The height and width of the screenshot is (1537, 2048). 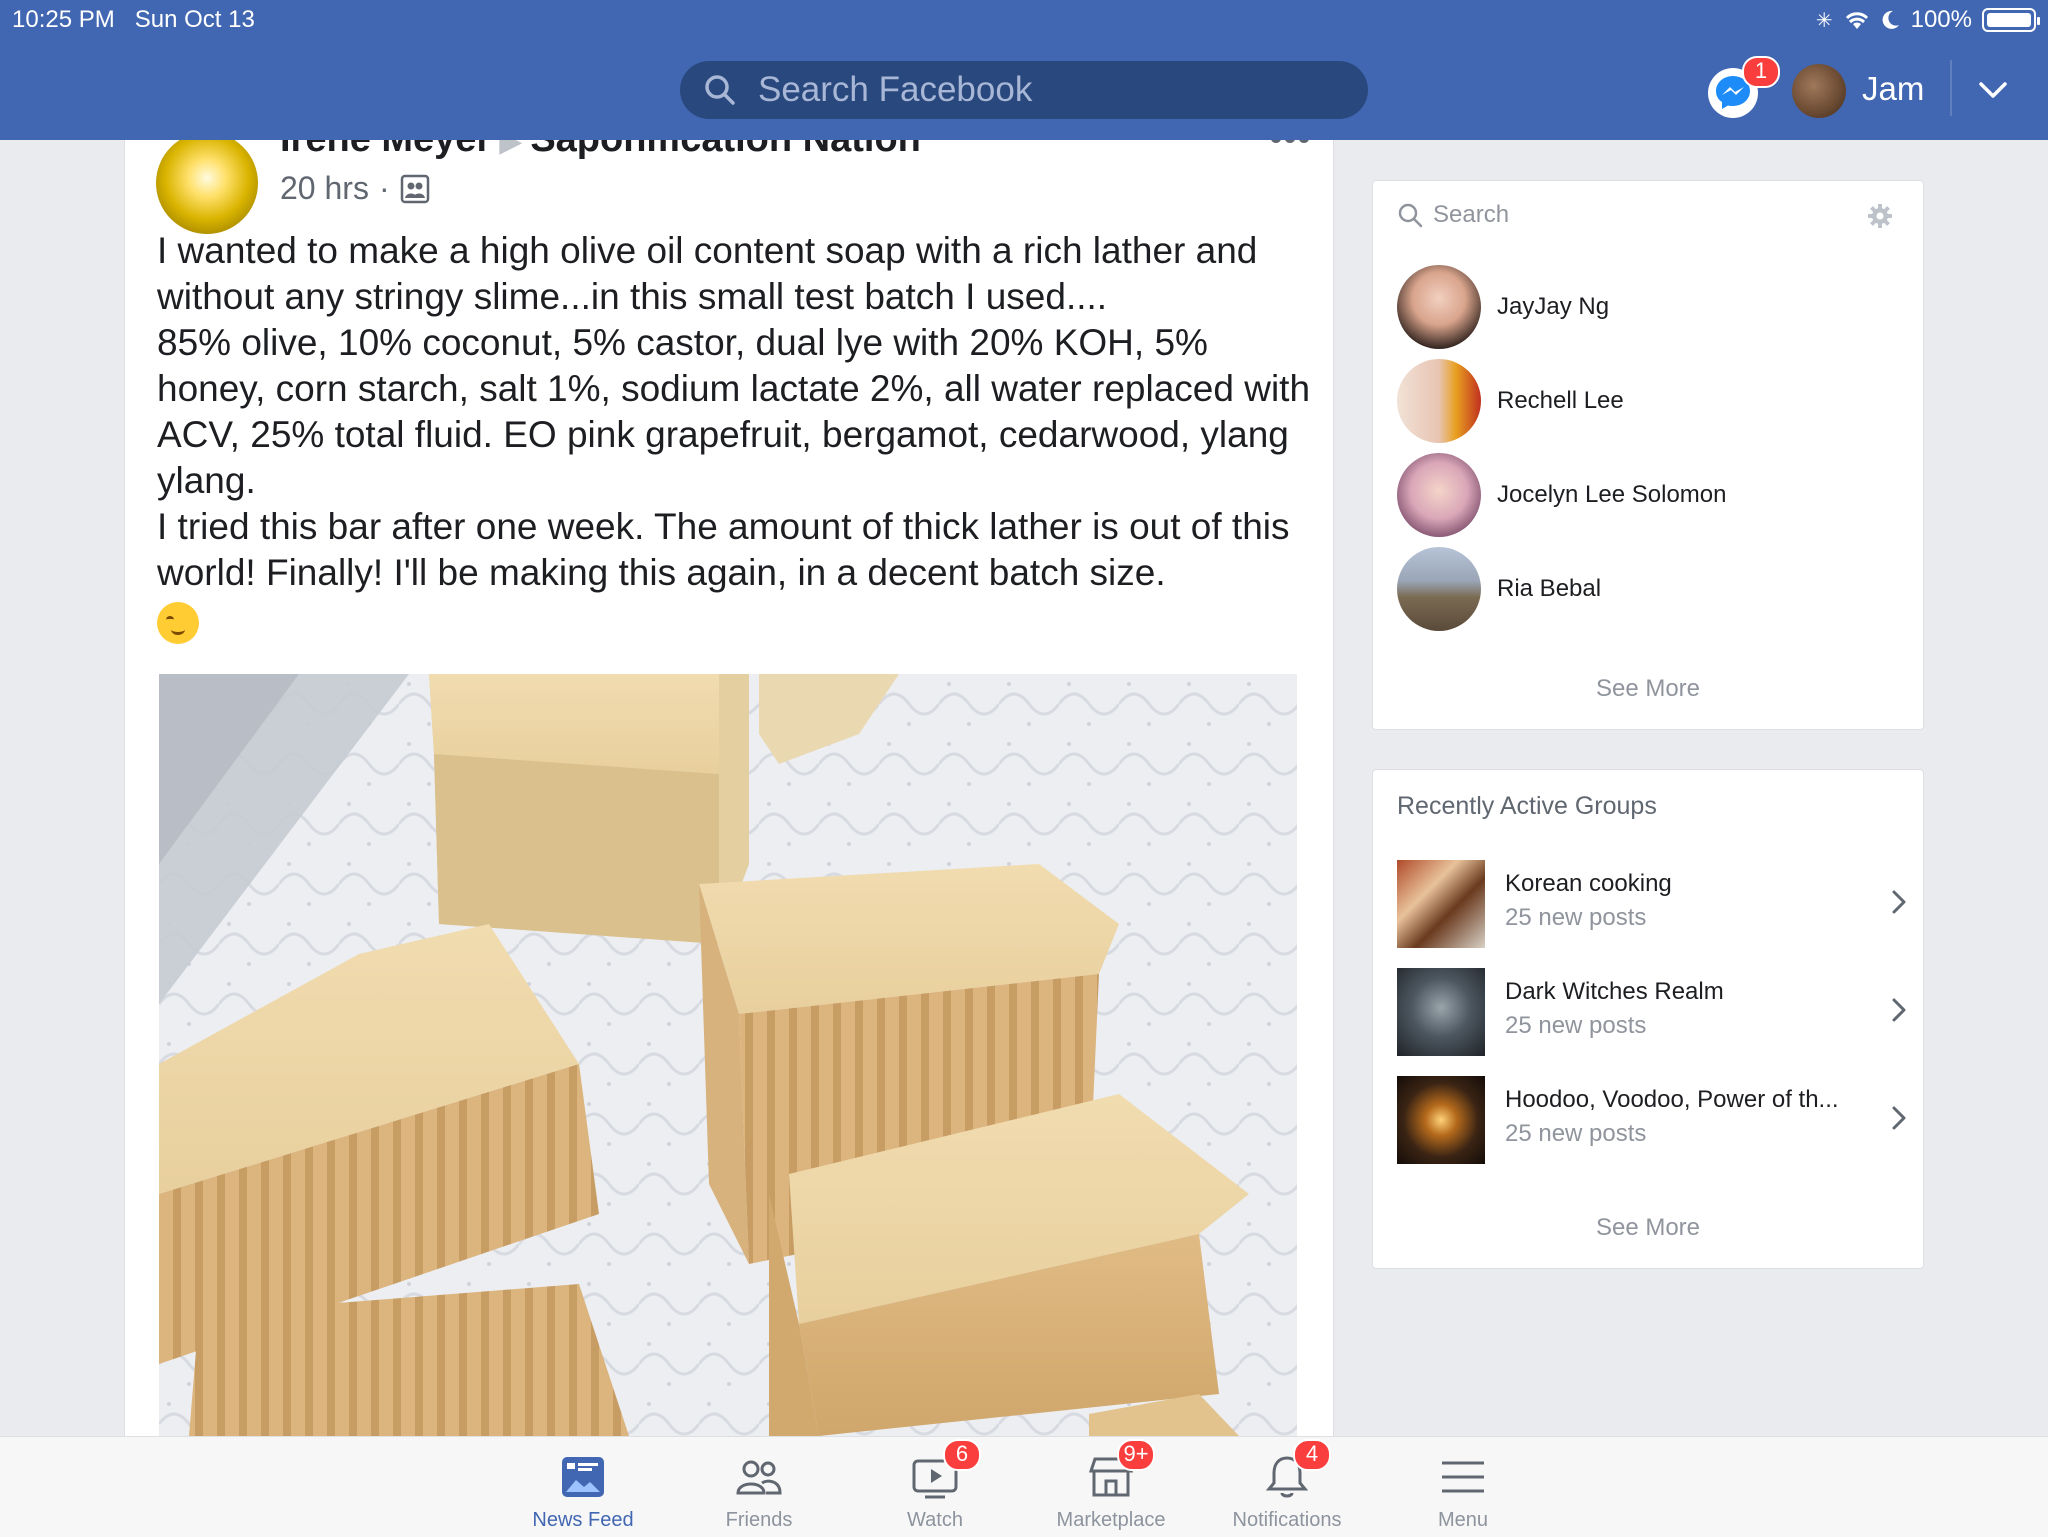 I want to click on contacts-search-placeholder: Search, so click(x=1471, y=214).